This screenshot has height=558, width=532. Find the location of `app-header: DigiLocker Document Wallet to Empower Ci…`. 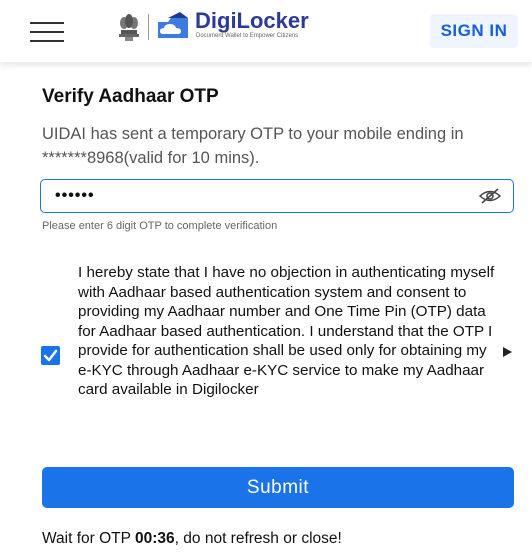

app-header: DigiLocker Document Wallet to Empower Ci… is located at coordinates (266, 31).